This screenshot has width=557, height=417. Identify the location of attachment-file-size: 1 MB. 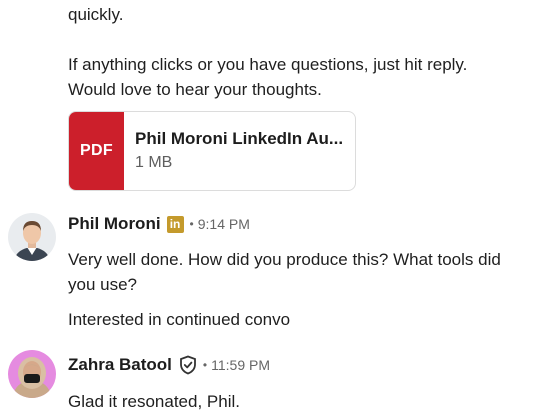
(154, 162).